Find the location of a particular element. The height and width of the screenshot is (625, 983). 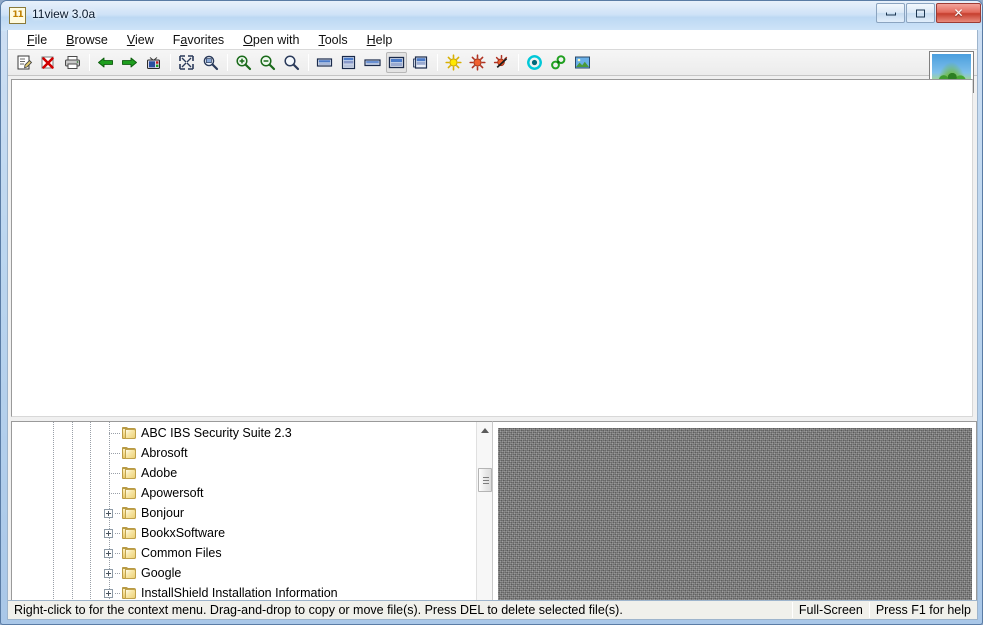

view-filmstrip-icon is located at coordinates (372, 63).